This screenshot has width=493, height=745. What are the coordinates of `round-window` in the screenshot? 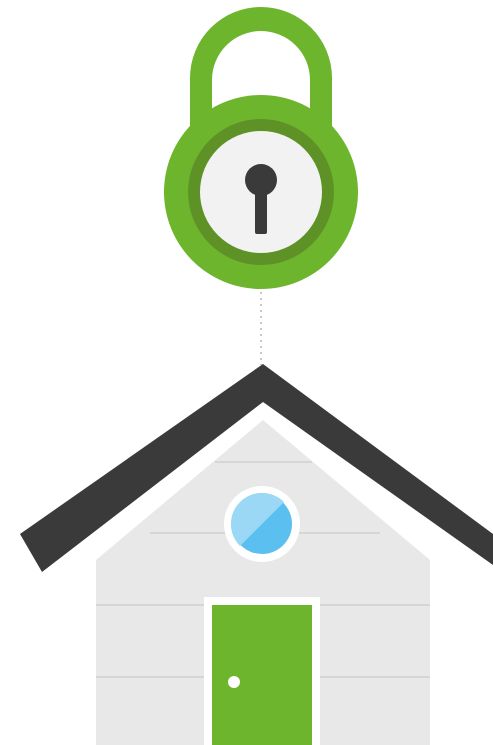 It's located at (262, 524).